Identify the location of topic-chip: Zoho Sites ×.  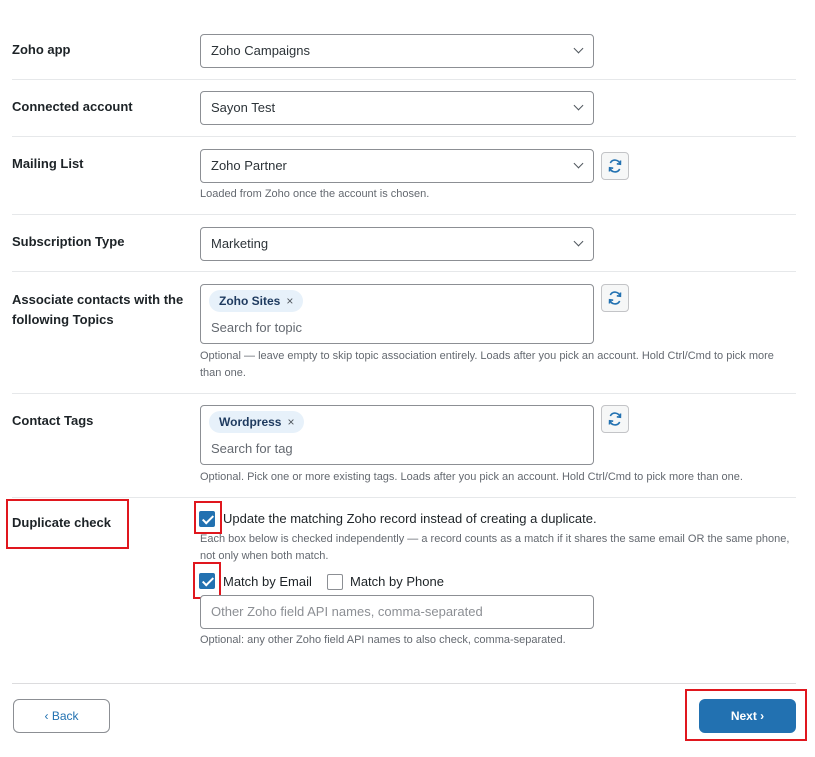
(256, 301).